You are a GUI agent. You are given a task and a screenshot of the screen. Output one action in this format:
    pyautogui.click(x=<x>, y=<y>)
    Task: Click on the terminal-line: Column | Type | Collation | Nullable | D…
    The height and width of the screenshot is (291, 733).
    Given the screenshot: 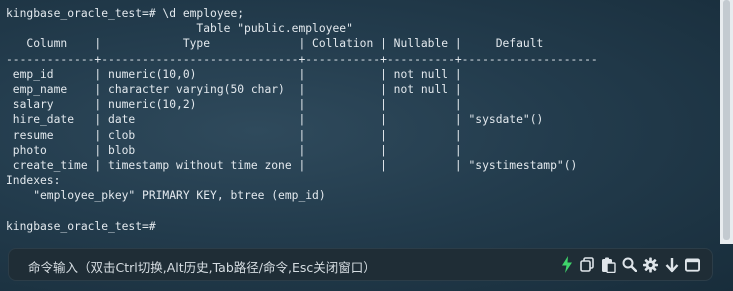 What is the action you would take?
    pyautogui.click(x=275, y=44)
    